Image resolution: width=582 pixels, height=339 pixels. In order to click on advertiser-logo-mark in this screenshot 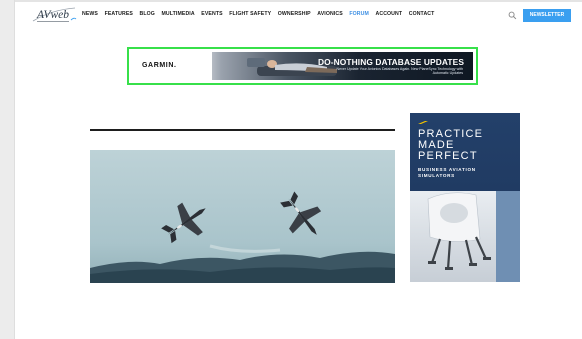, I will do `click(423, 122)`.